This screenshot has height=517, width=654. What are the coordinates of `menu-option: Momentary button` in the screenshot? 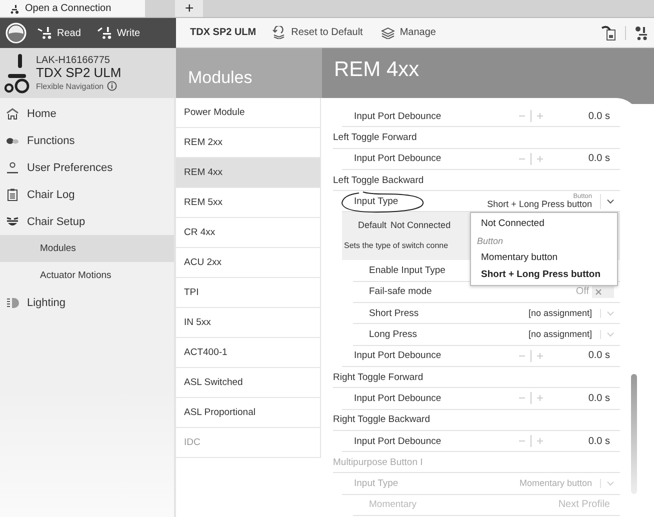 It's located at (544, 257).